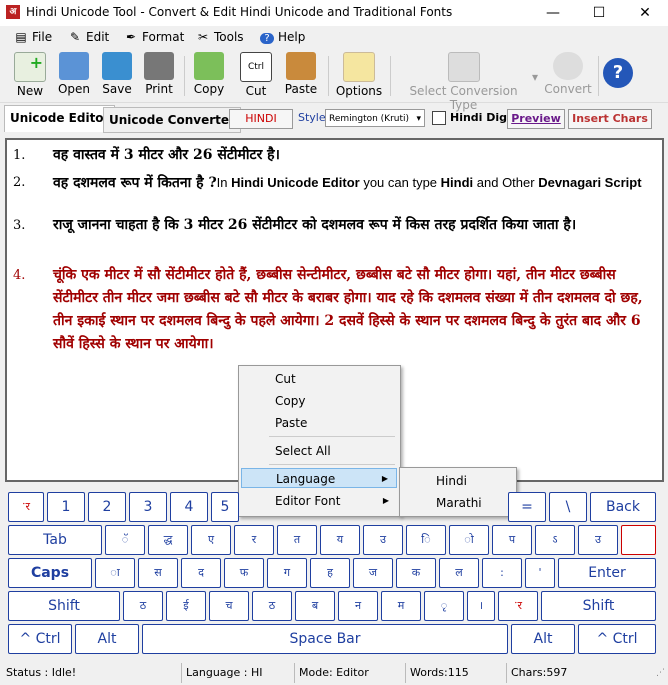 This screenshot has height=685, width=668. What do you see at coordinates (297, 540) in the screenshot?
I see `key: त` at bounding box center [297, 540].